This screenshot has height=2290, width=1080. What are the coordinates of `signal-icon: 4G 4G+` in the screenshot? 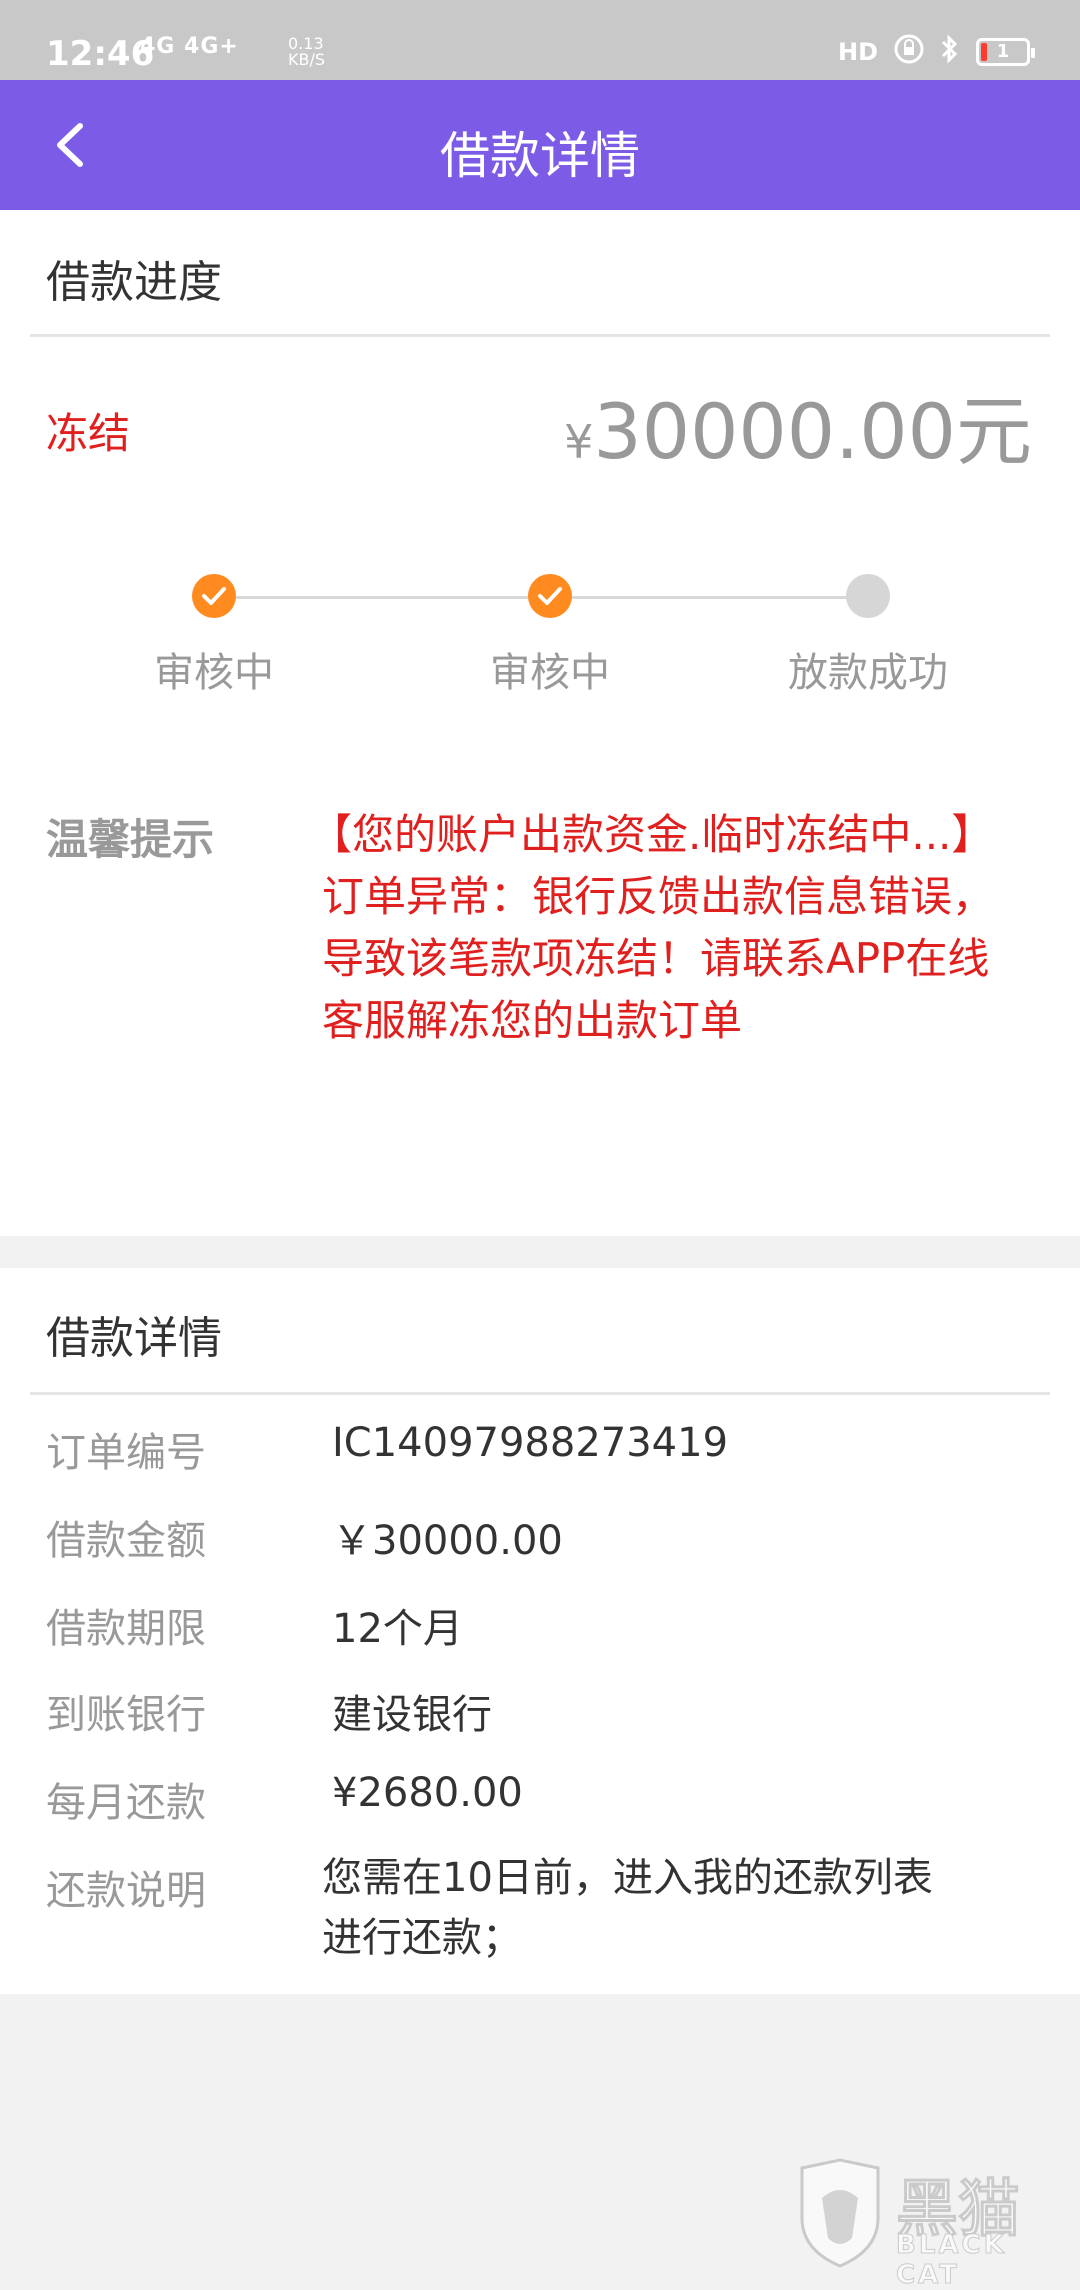 It's located at (189, 46).